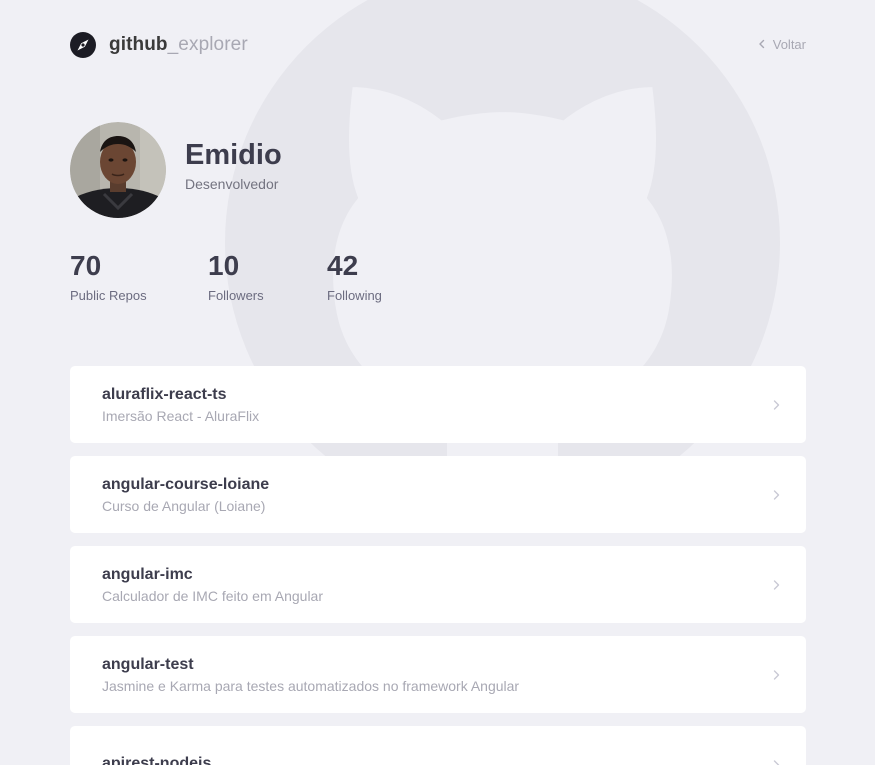  Describe the element at coordinates (236, 295) in the screenshot. I see `stat-label: Followers` at that location.